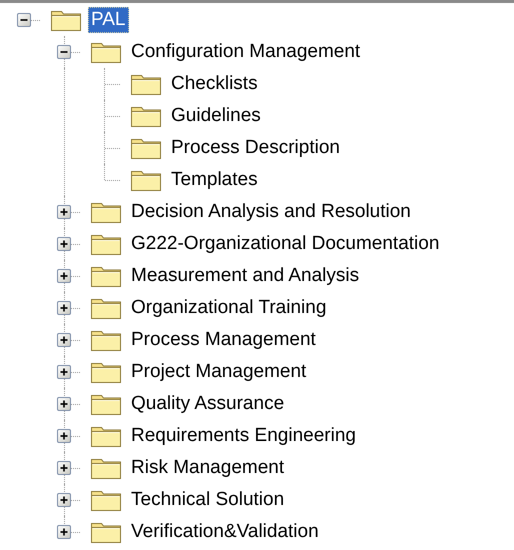  I want to click on folder-label: Configuration Management, so click(246, 52).